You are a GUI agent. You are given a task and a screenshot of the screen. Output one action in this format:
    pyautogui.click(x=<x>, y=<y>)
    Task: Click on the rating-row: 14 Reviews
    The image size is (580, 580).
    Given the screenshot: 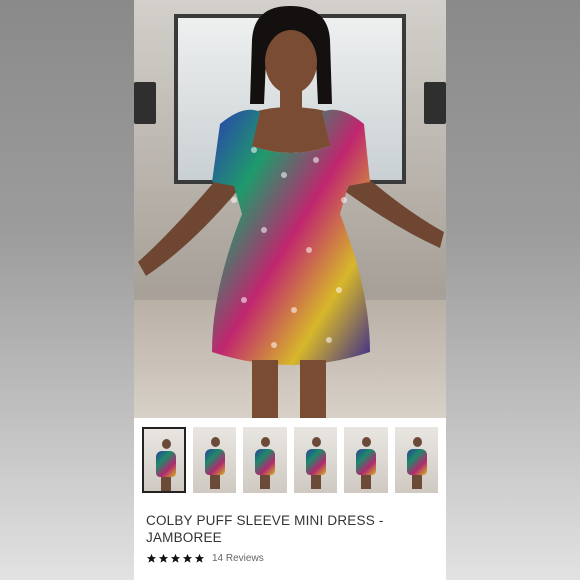 What is the action you would take?
    pyautogui.click(x=205, y=558)
    